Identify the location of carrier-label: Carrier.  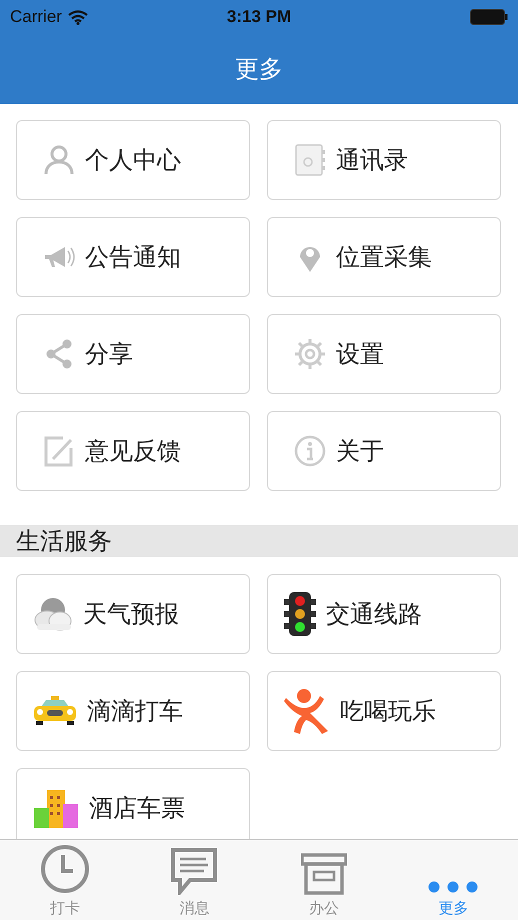
(36, 17).